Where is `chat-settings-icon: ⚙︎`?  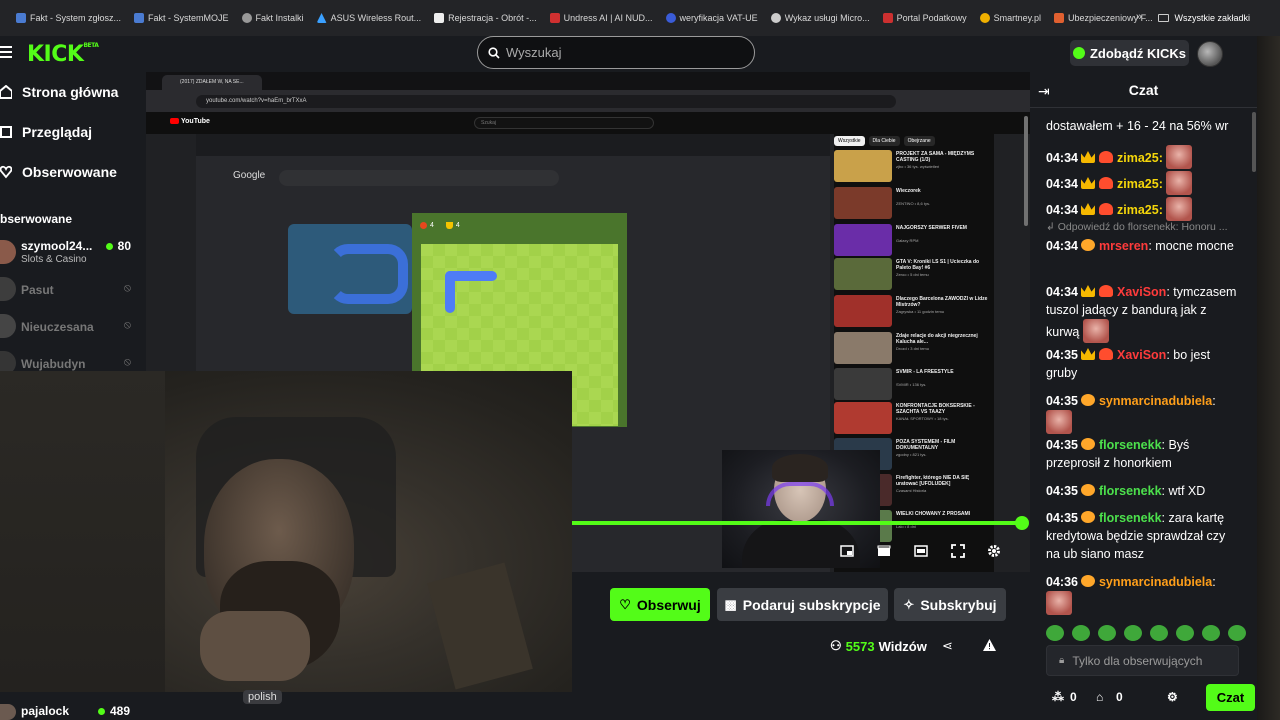 chat-settings-icon: ⚙︎ is located at coordinates (1172, 697).